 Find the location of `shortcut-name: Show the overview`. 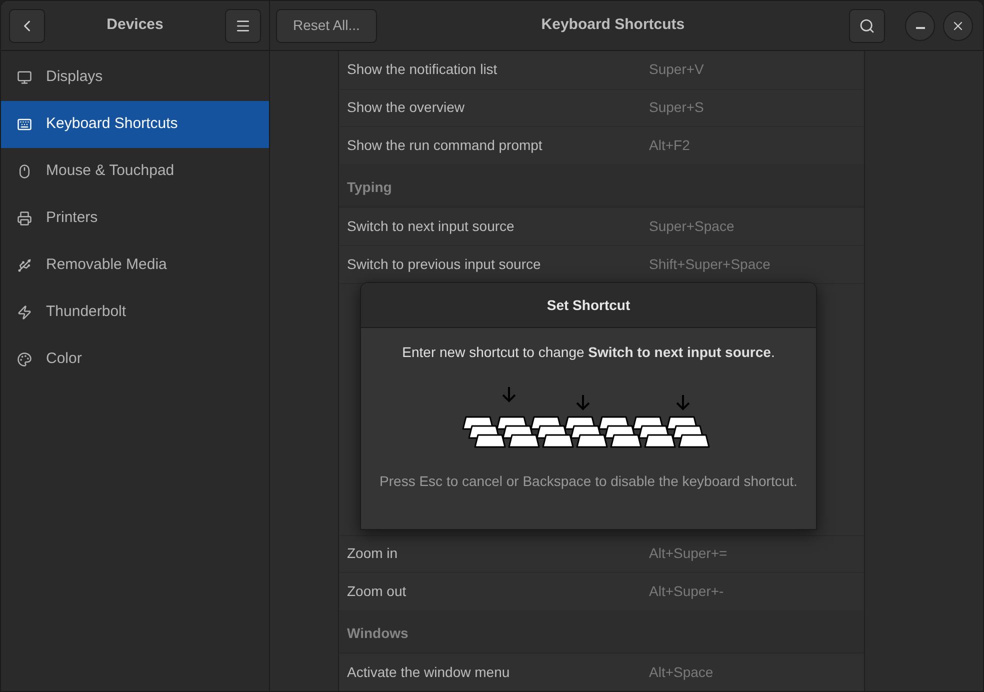

shortcut-name: Show the overview is located at coordinates (406, 108).